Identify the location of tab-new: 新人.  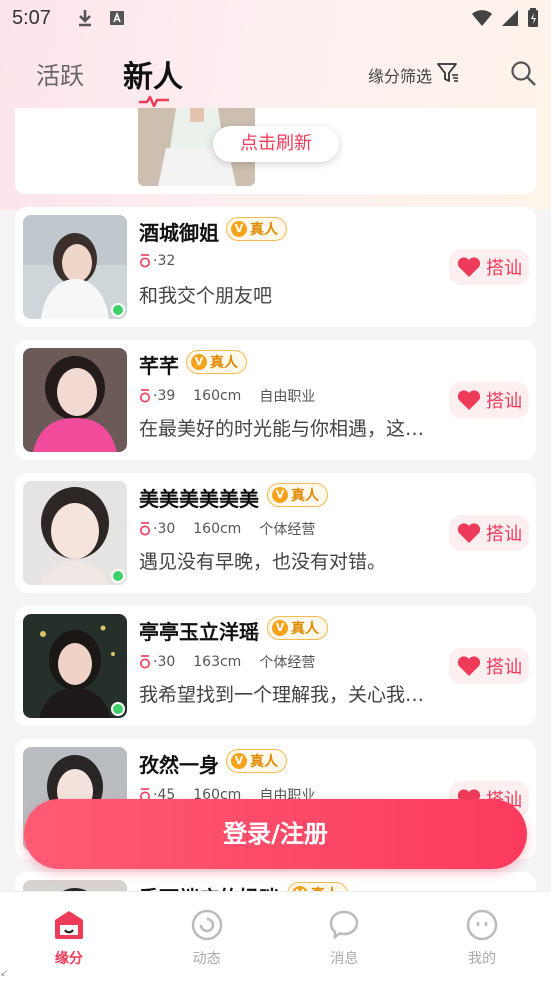
(153, 74).